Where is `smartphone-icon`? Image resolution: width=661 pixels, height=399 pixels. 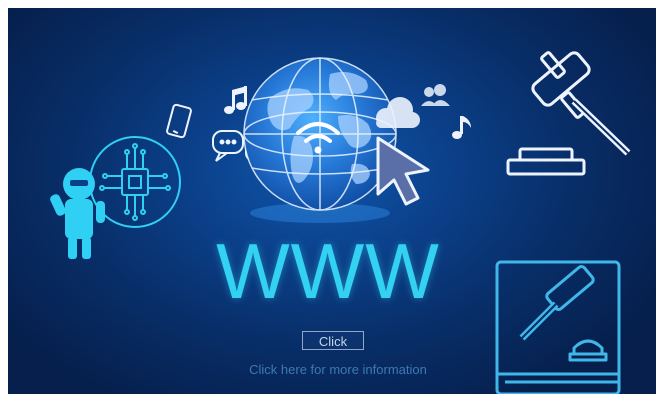
smartphone-icon is located at coordinates (179, 121).